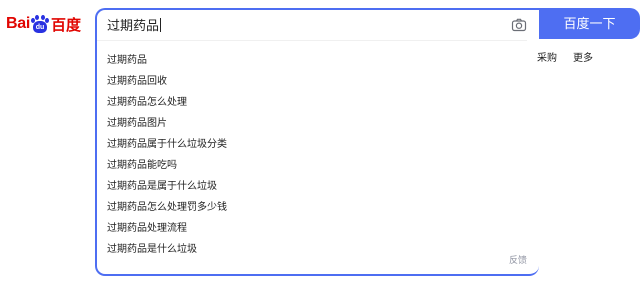 This screenshot has width=640, height=282. I want to click on search-input: 过期药品, so click(134, 27).